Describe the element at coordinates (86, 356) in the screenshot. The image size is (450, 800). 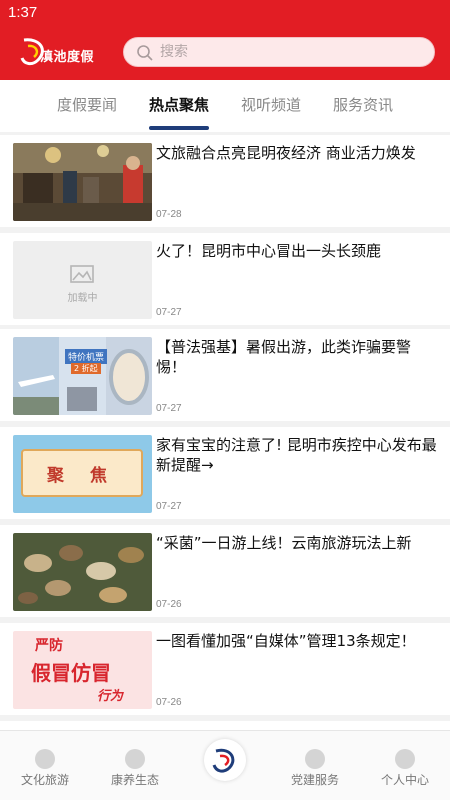
I see `ticket-banner-text: 特价机票` at that location.